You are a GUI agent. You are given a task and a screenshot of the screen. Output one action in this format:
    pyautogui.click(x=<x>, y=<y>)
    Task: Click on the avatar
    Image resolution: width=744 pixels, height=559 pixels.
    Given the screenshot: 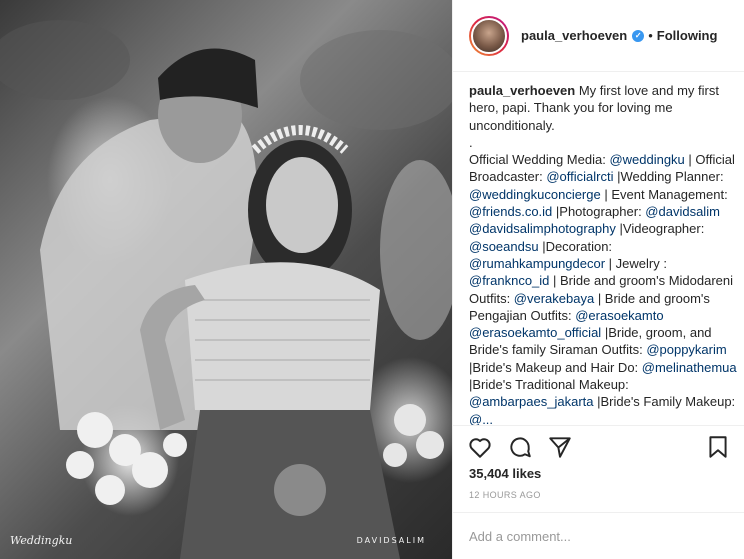 What is the action you would take?
    pyautogui.click(x=489, y=35)
    